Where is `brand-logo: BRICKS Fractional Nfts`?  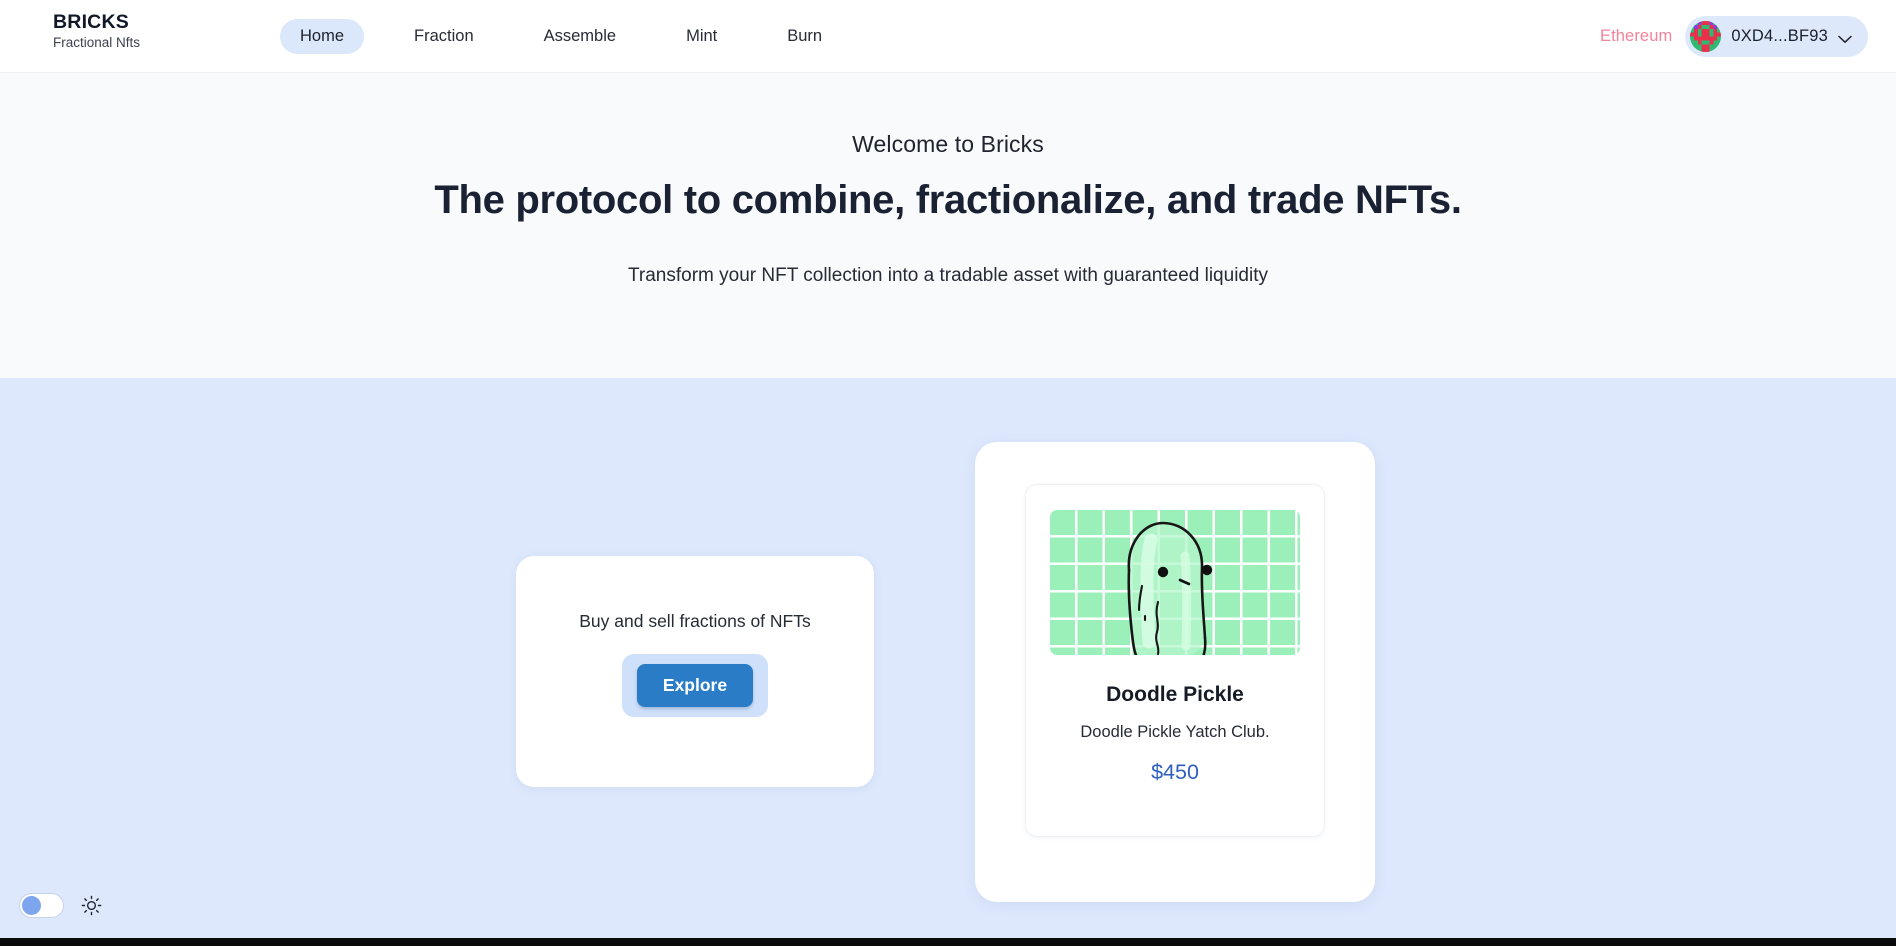
brand-logo: BRICKS Fractional Nfts is located at coordinates (97, 31).